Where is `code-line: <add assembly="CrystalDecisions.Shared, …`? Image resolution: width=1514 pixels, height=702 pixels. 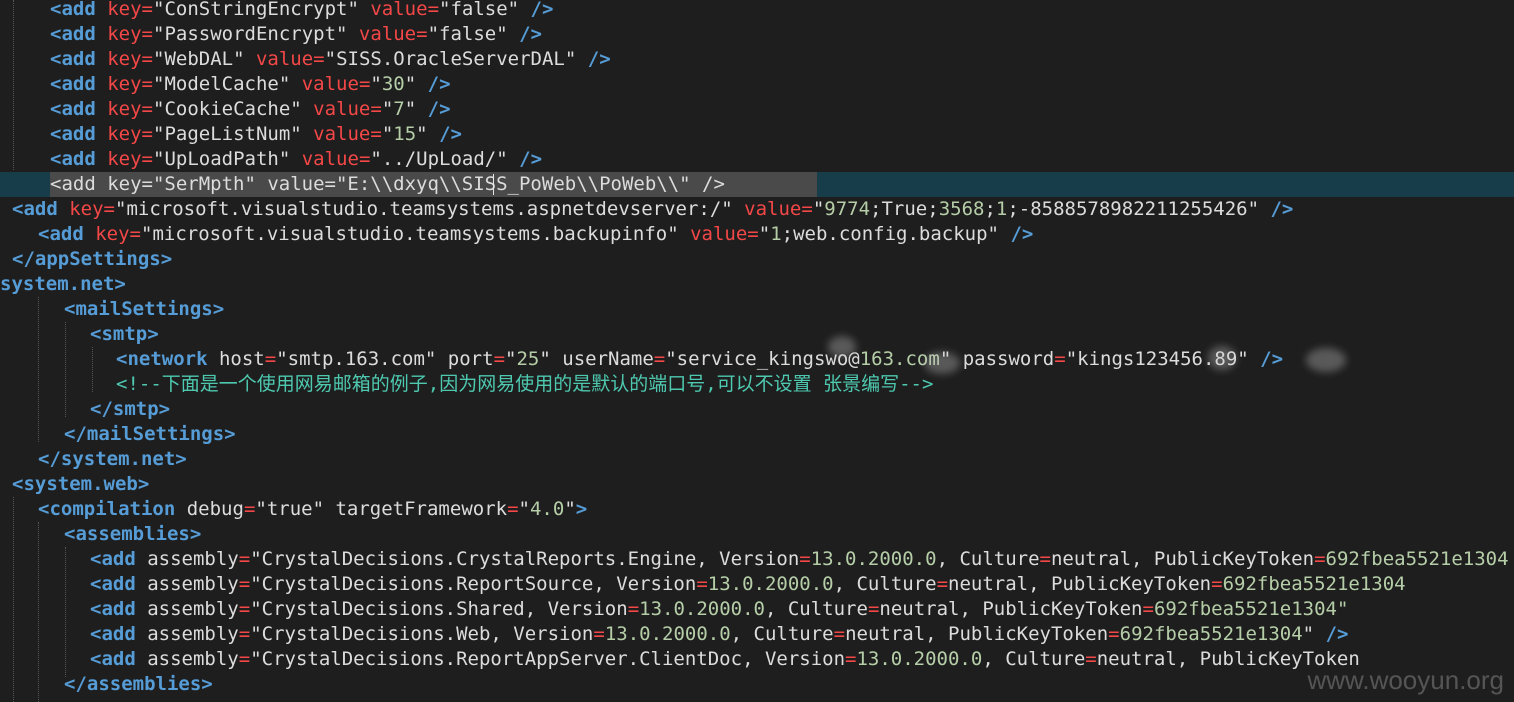
code-line: <add assembly="CrystalDecisions.Shared, … is located at coordinates (719, 609).